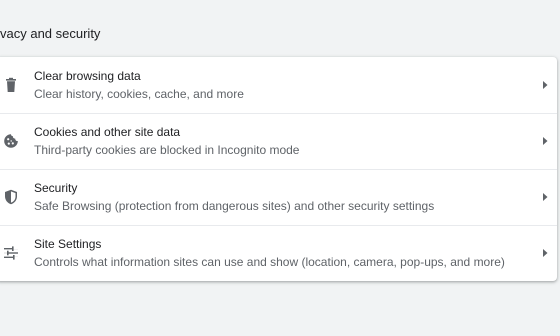 This screenshot has width=560, height=336. Describe the element at coordinates (56, 188) in the screenshot. I see `security-label: Security` at that location.